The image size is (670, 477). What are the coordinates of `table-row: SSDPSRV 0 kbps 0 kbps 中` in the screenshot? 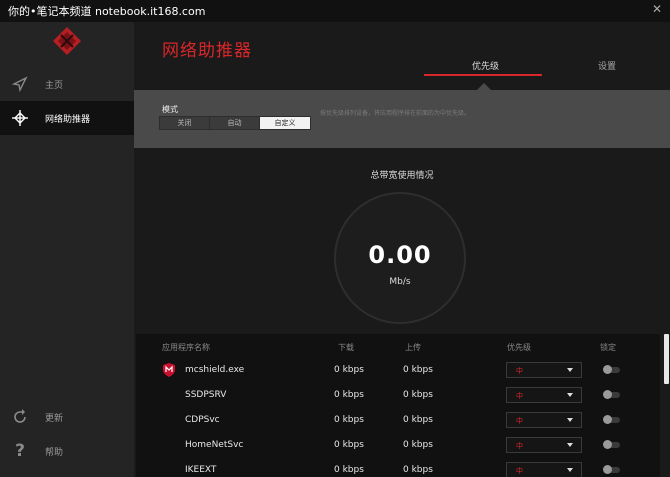 It's located at (398, 395).